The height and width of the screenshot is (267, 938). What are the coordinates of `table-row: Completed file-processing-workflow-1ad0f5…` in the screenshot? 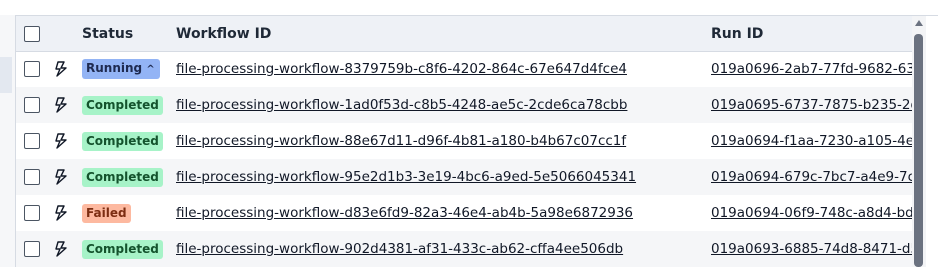 It's located at (464, 105).